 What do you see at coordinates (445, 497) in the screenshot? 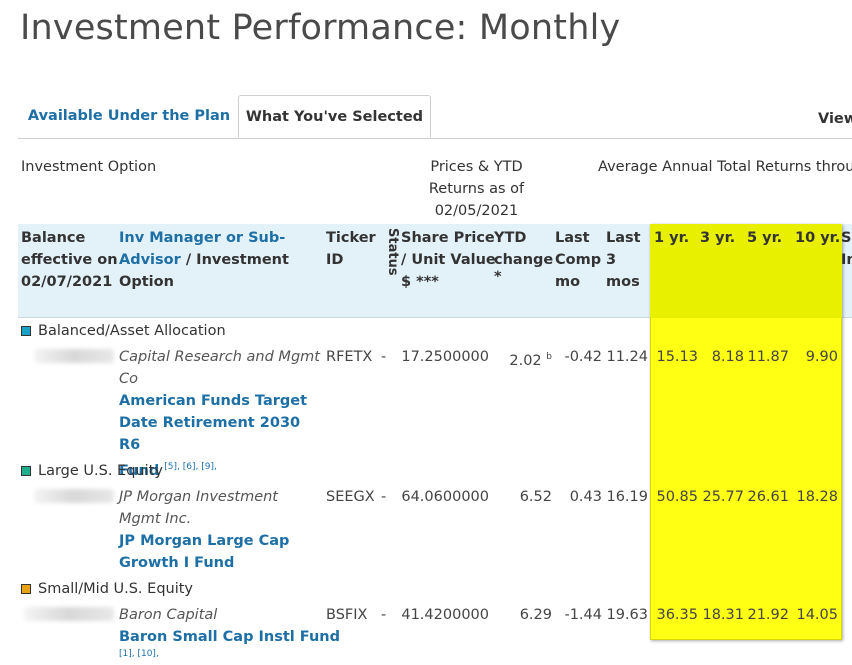
I see `share-price-cell: 64.0600000` at bounding box center [445, 497].